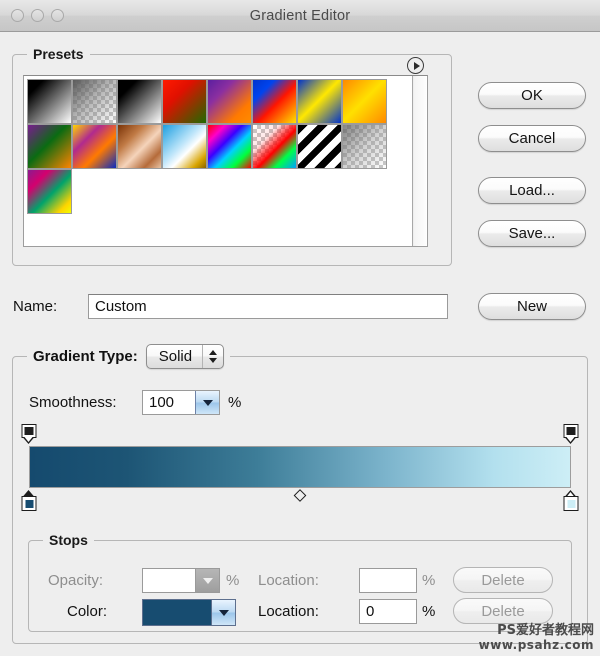 This screenshot has width=600, height=656. I want to click on preset-swatch-black-white, so click(139, 101).